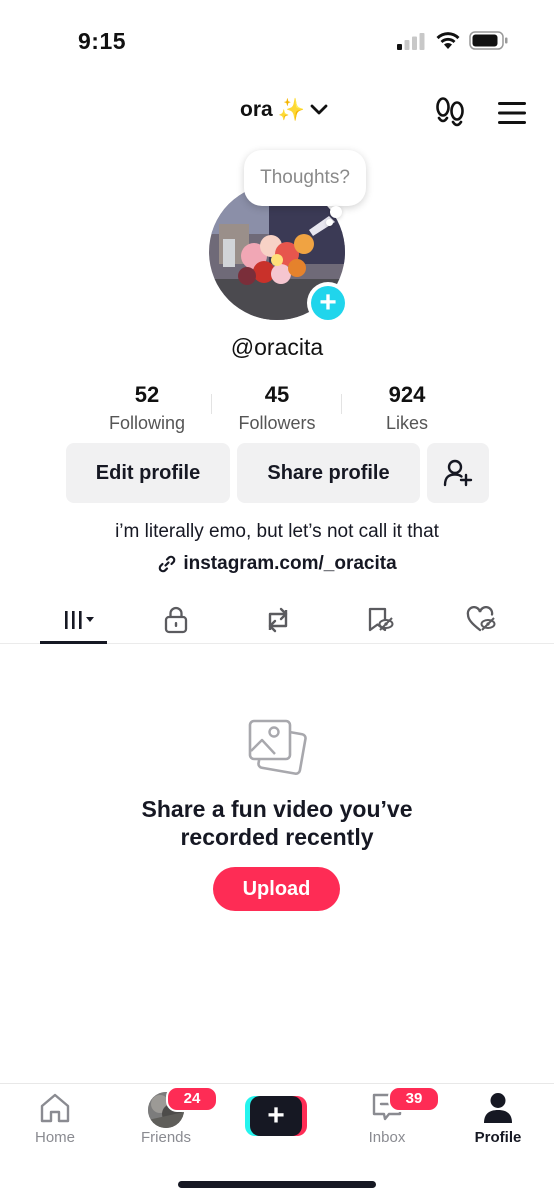 Image resolution: width=554 pixels, height=1200 pixels. What do you see at coordinates (277, 423) in the screenshot?
I see `followers-label: Followers` at bounding box center [277, 423].